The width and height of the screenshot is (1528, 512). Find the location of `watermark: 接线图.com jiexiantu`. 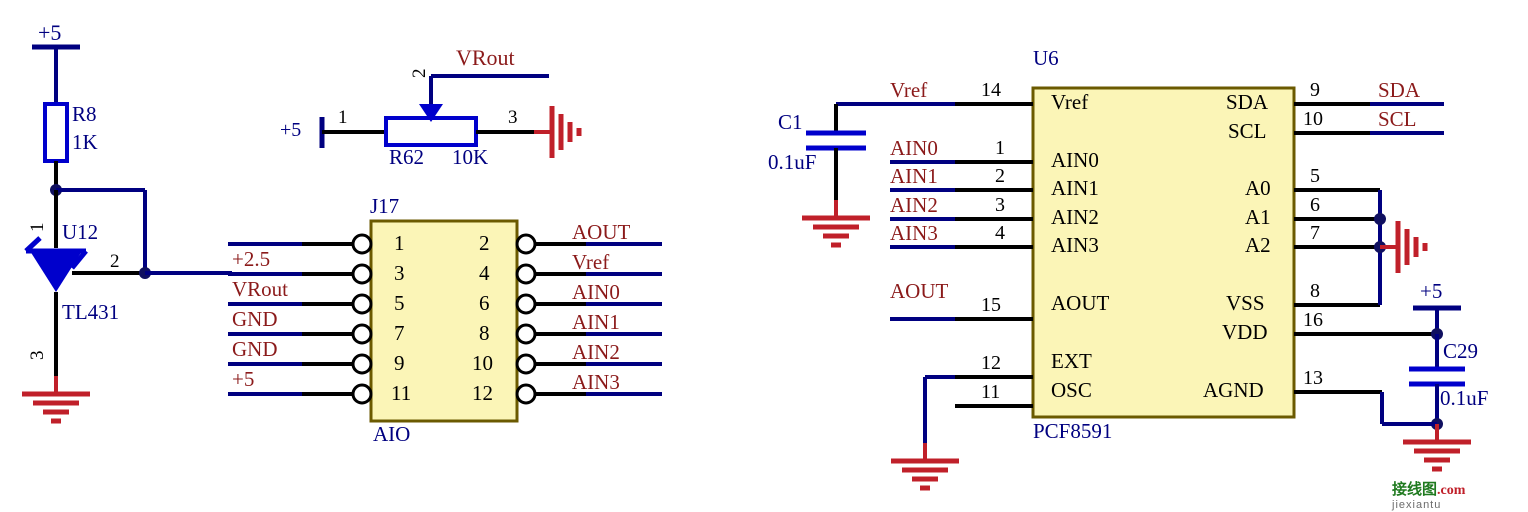

watermark: 接线图.com jiexiantu is located at coordinates (1428, 494).